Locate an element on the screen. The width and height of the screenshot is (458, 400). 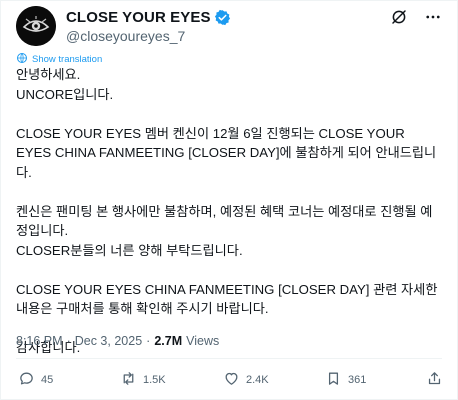
like-button: 2.4K is located at coordinates (246, 380).